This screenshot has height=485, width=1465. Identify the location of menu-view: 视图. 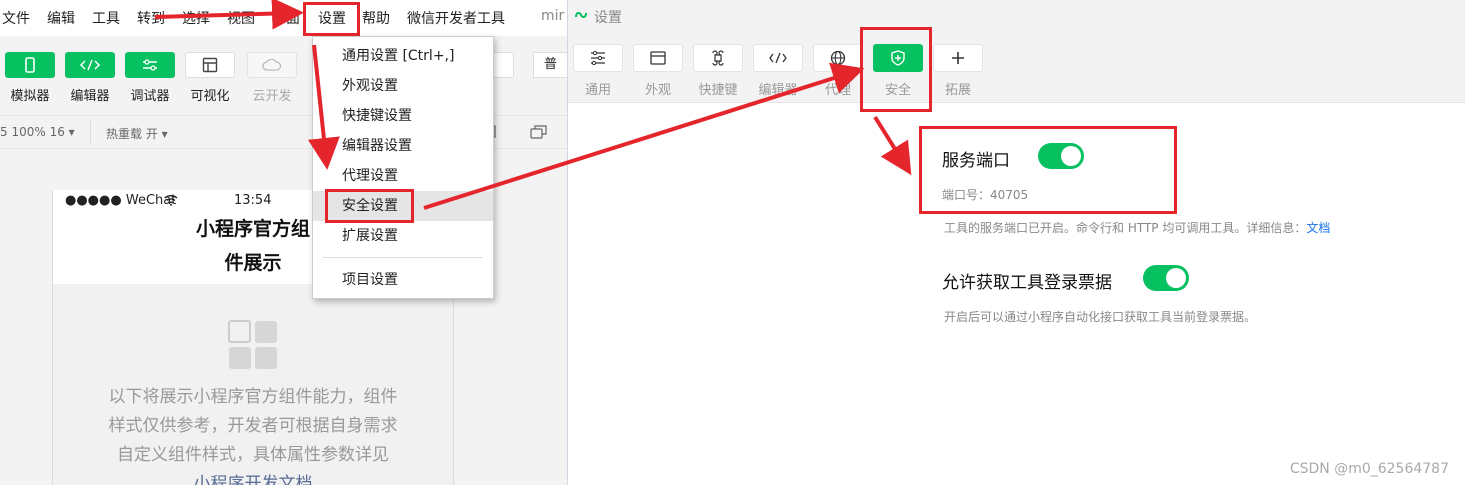
(241, 18).